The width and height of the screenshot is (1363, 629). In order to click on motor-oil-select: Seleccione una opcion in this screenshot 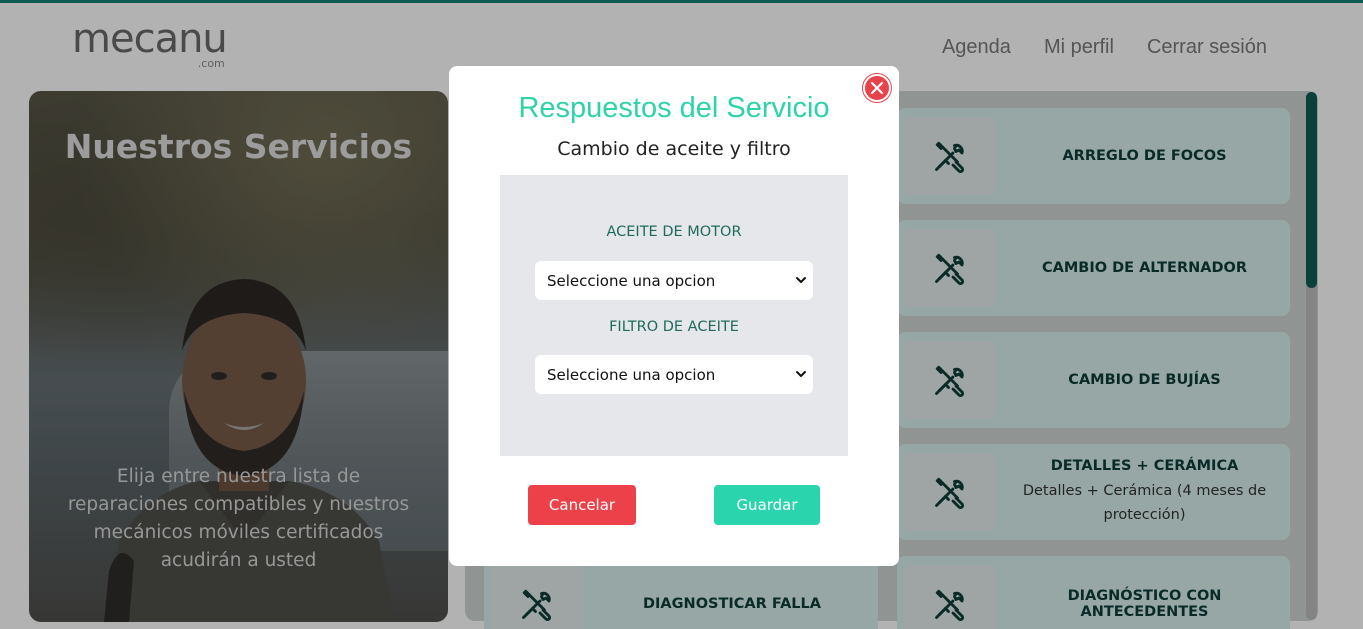, I will do `click(674, 280)`.